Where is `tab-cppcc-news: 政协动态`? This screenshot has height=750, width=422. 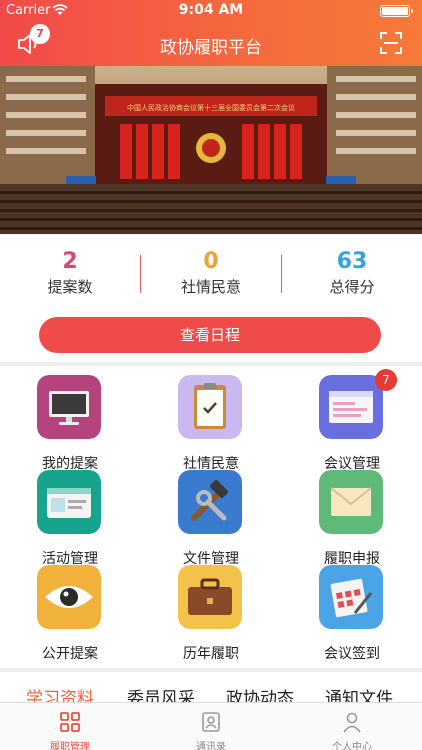 tab-cppcc-news: 政协动态 is located at coordinates (260, 693).